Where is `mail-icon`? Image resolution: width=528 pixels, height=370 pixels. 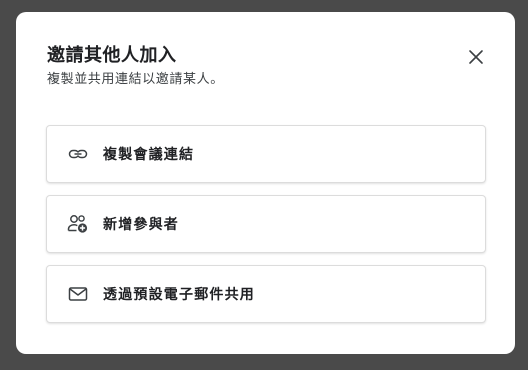
mail-icon is located at coordinates (78, 294).